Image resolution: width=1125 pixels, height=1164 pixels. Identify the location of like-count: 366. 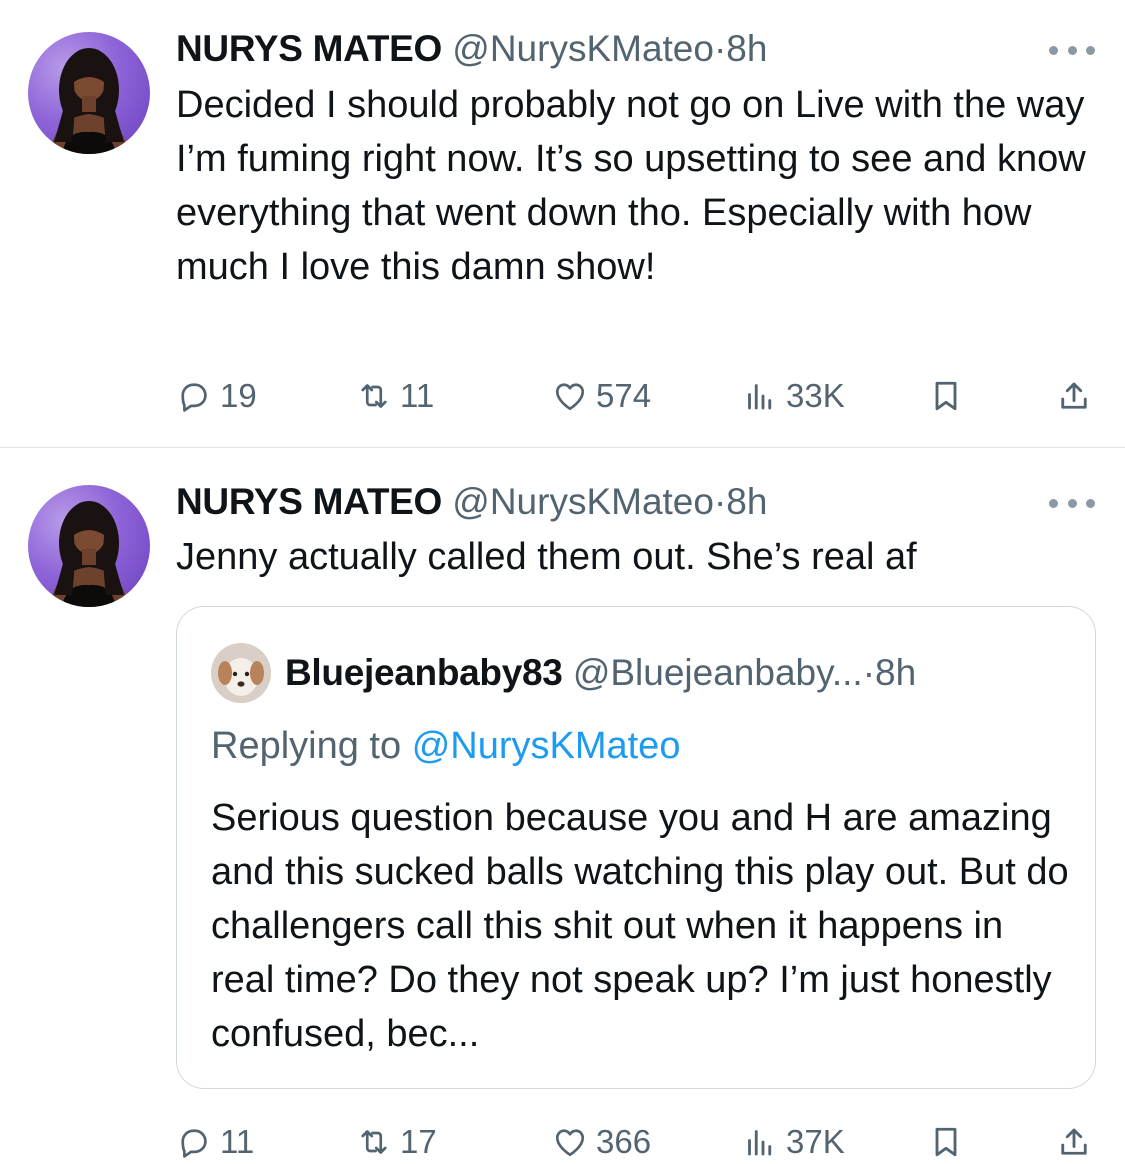
(624, 1141).